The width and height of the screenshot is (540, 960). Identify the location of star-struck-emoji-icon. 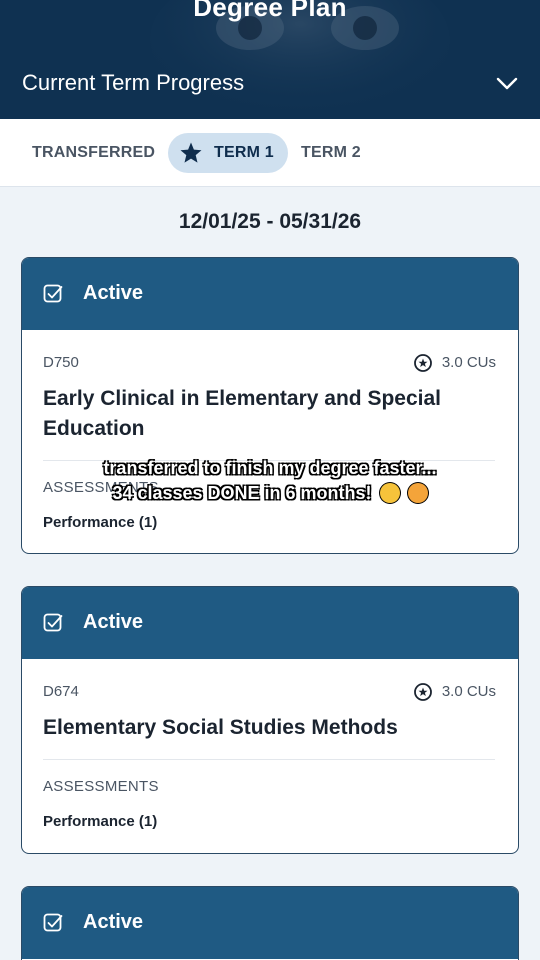
(389, 493).